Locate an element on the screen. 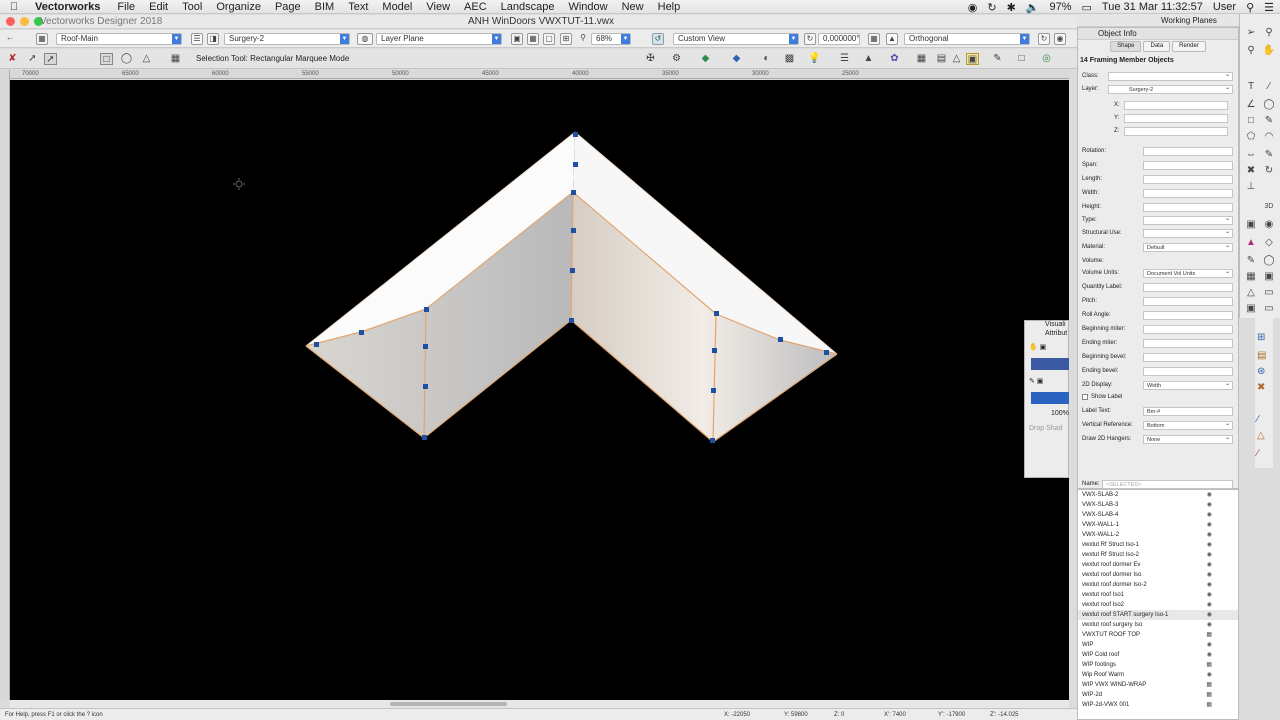 The width and height of the screenshot is (1280, 720). ending-bevel-field is located at coordinates (1188, 371).